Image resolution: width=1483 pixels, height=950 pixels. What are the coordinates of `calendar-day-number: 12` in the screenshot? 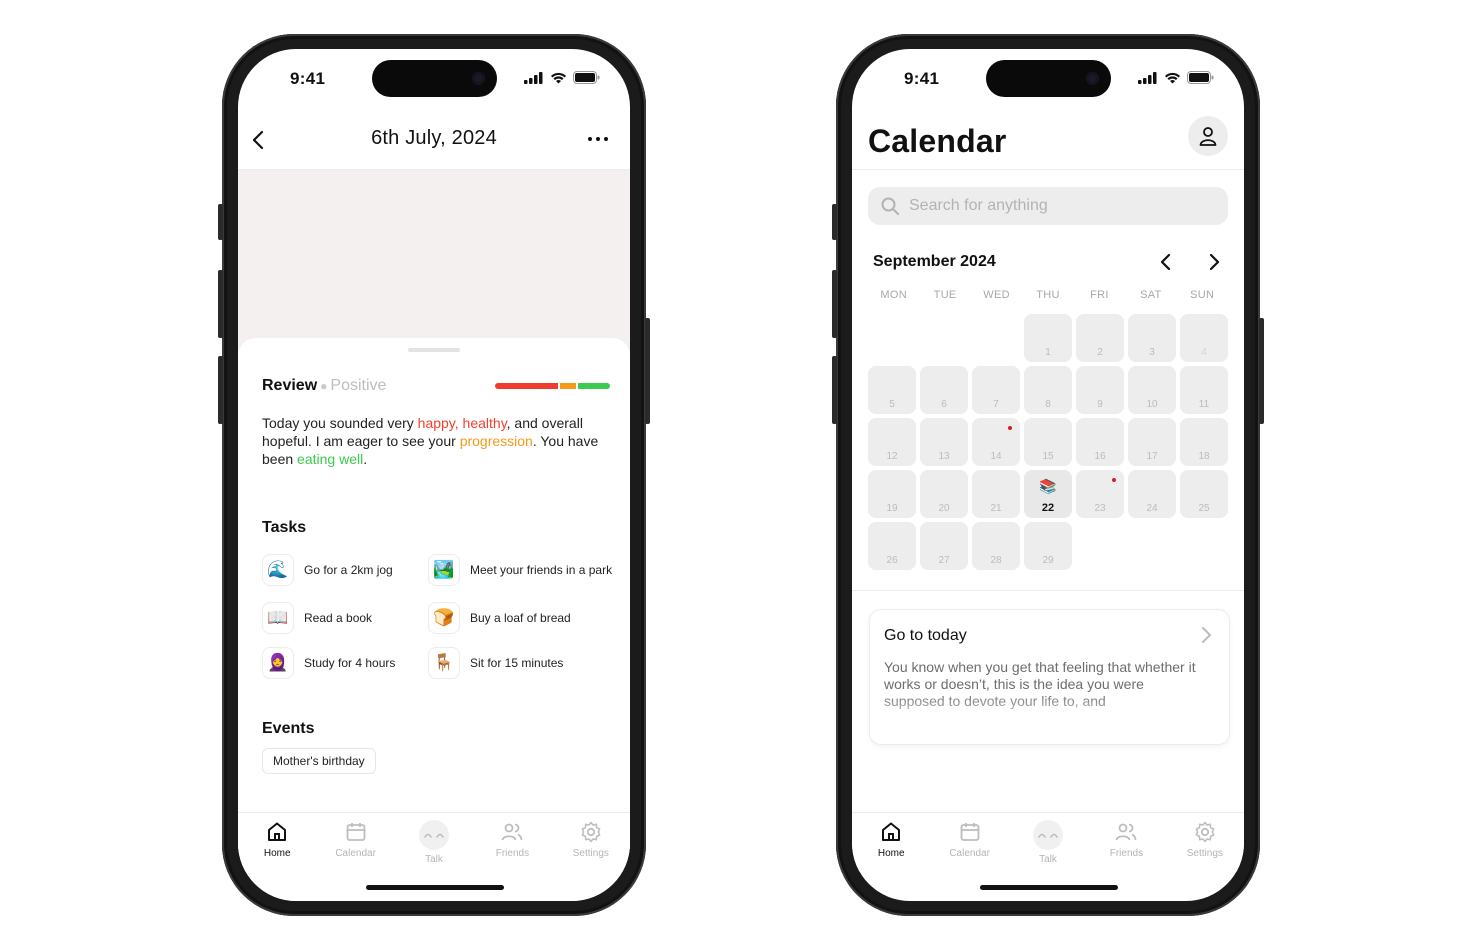 It's located at (892, 456).